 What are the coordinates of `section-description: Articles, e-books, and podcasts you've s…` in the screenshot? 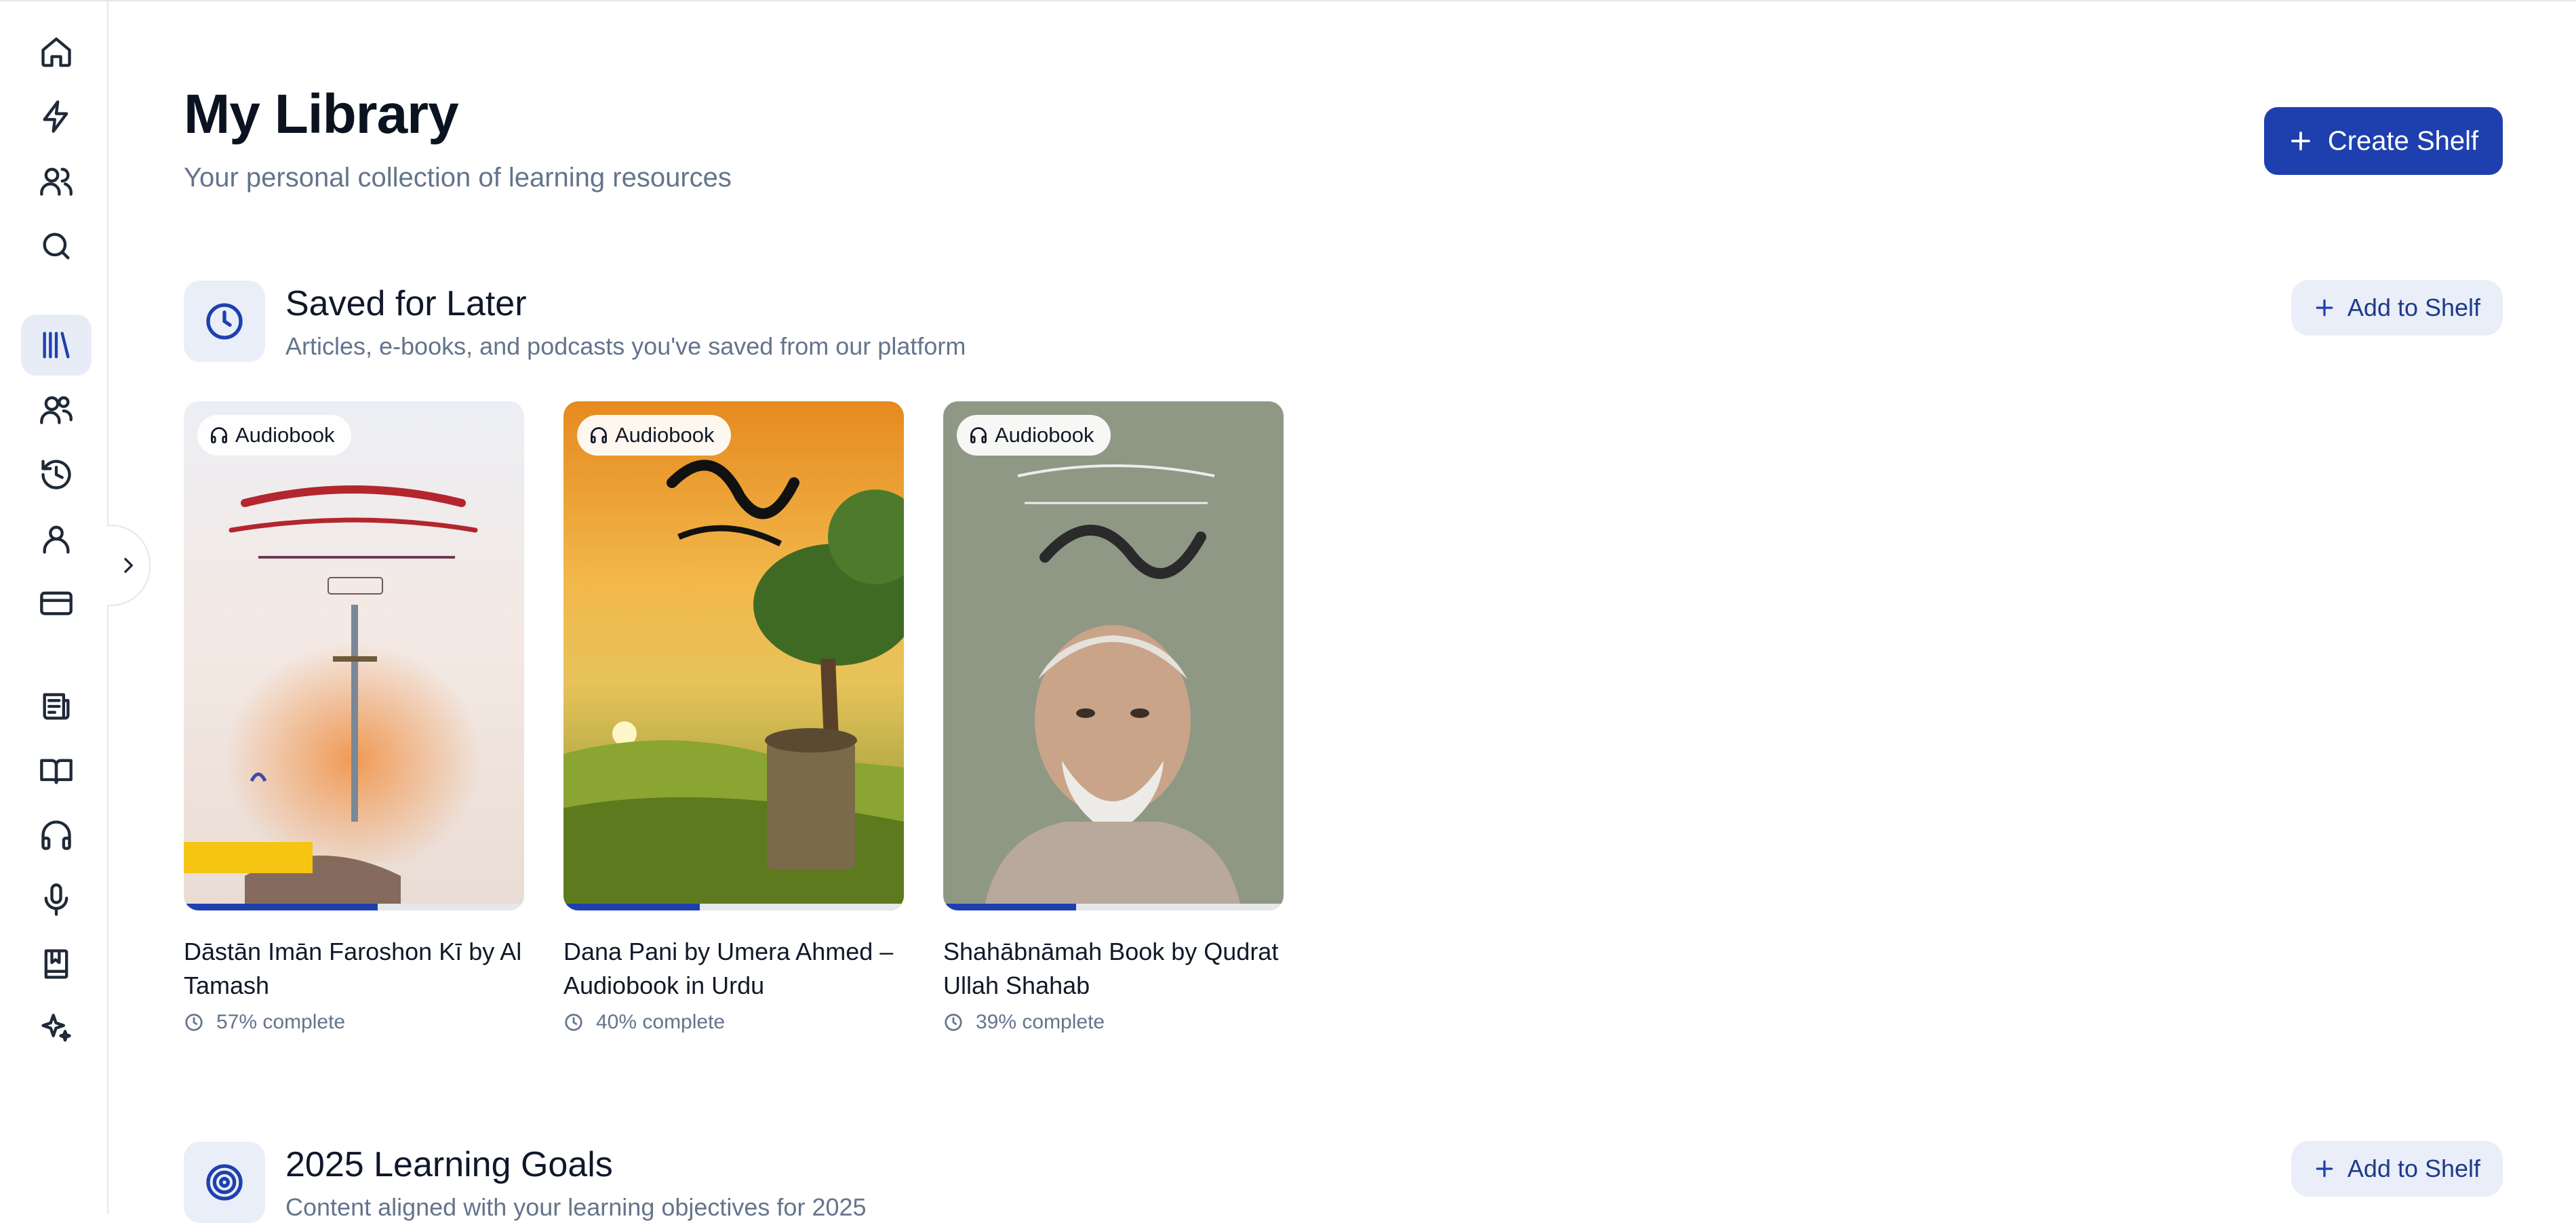 It's located at (625, 346).